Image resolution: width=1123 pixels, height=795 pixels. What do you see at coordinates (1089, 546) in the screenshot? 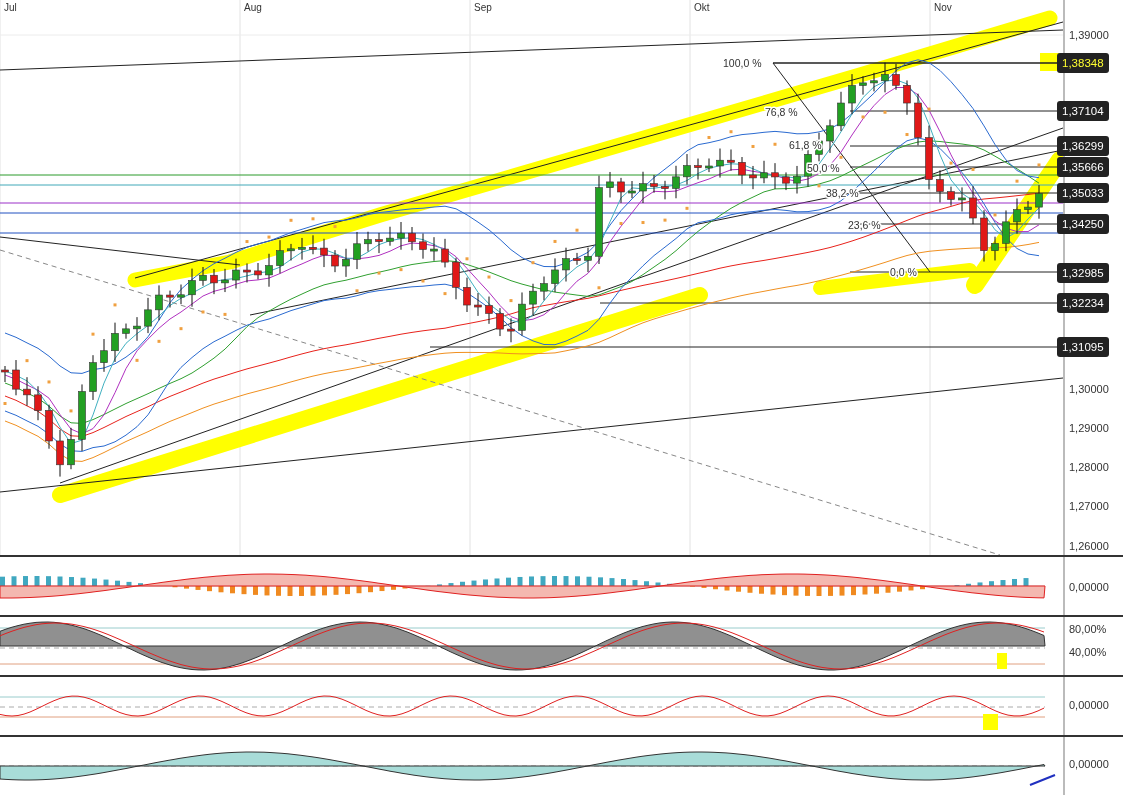
I see `axis-tick-label: 1,26000` at bounding box center [1089, 546].